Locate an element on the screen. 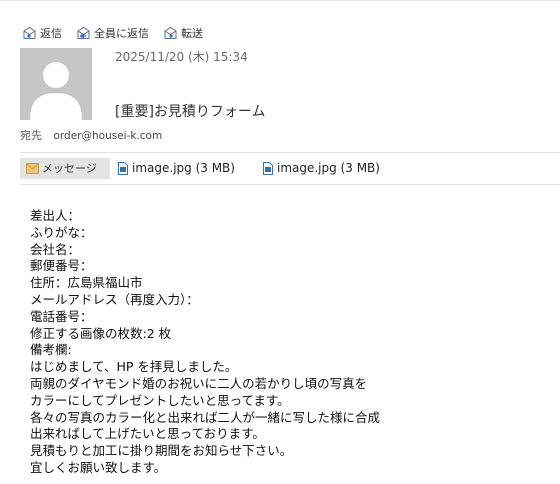 The image size is (560, 484). reply-icon is located at coordinates (29, 32).